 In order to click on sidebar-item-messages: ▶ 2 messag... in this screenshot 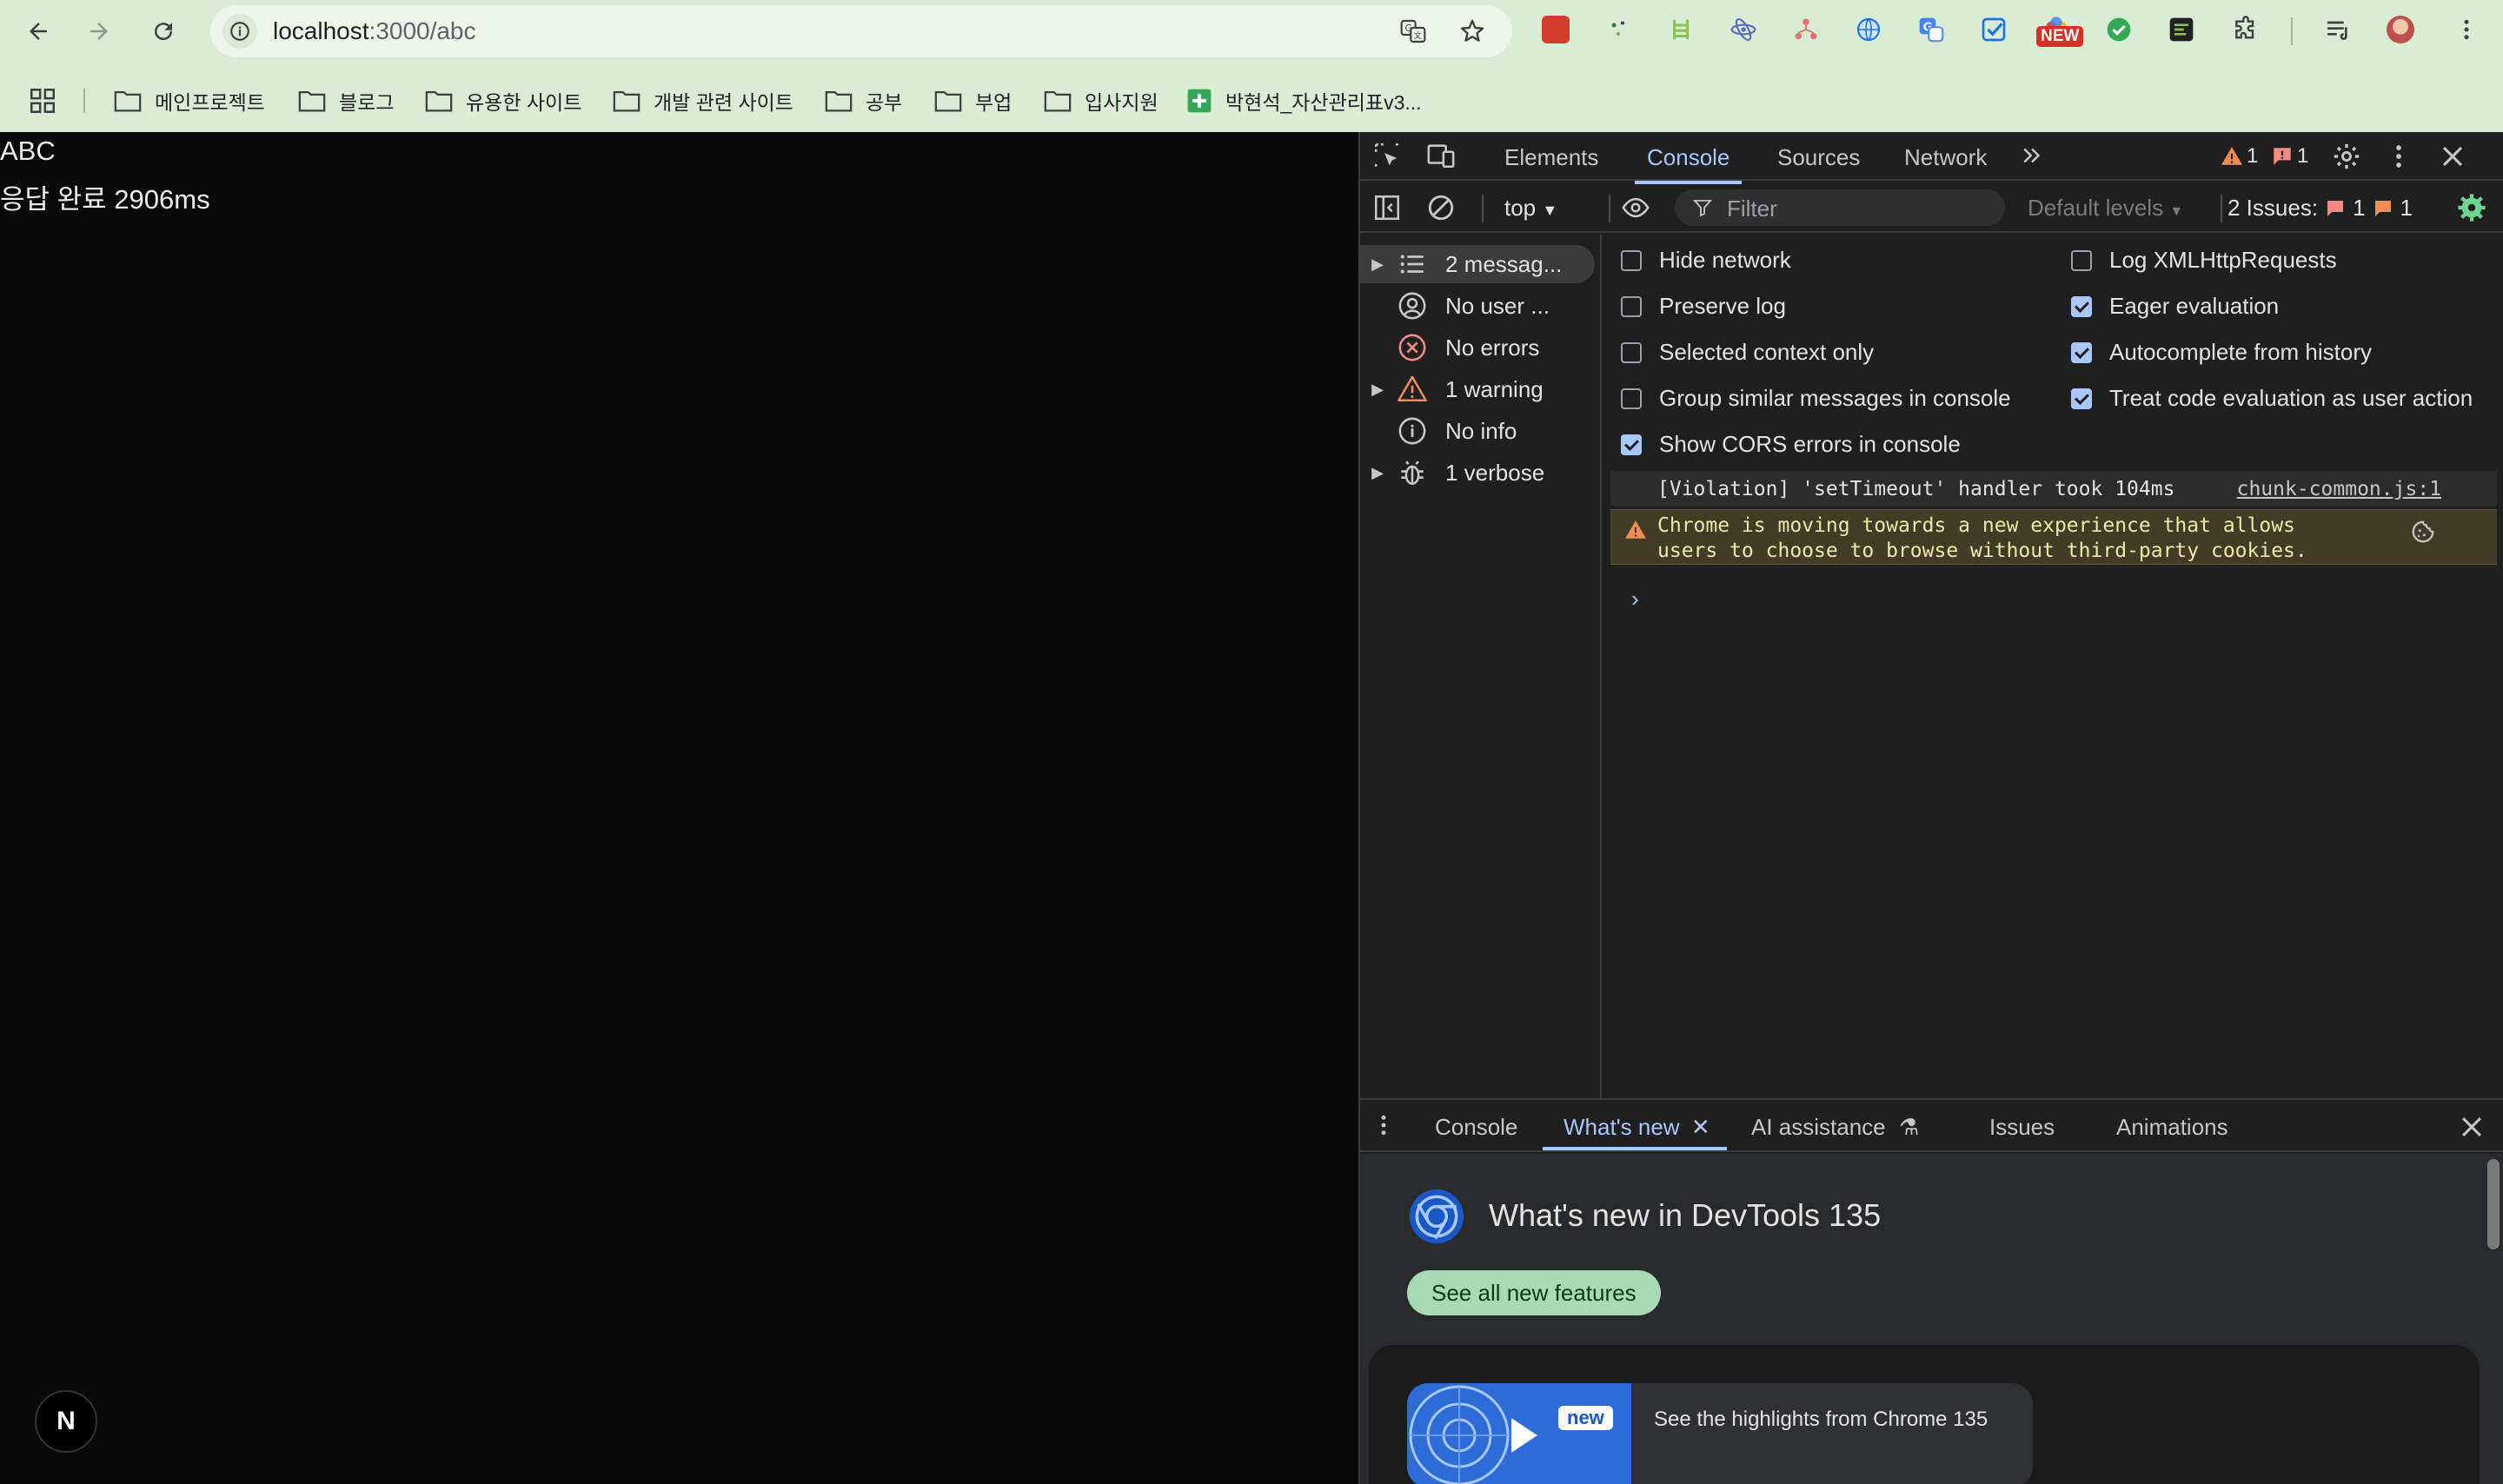, I will do `click(1477, 264)`.